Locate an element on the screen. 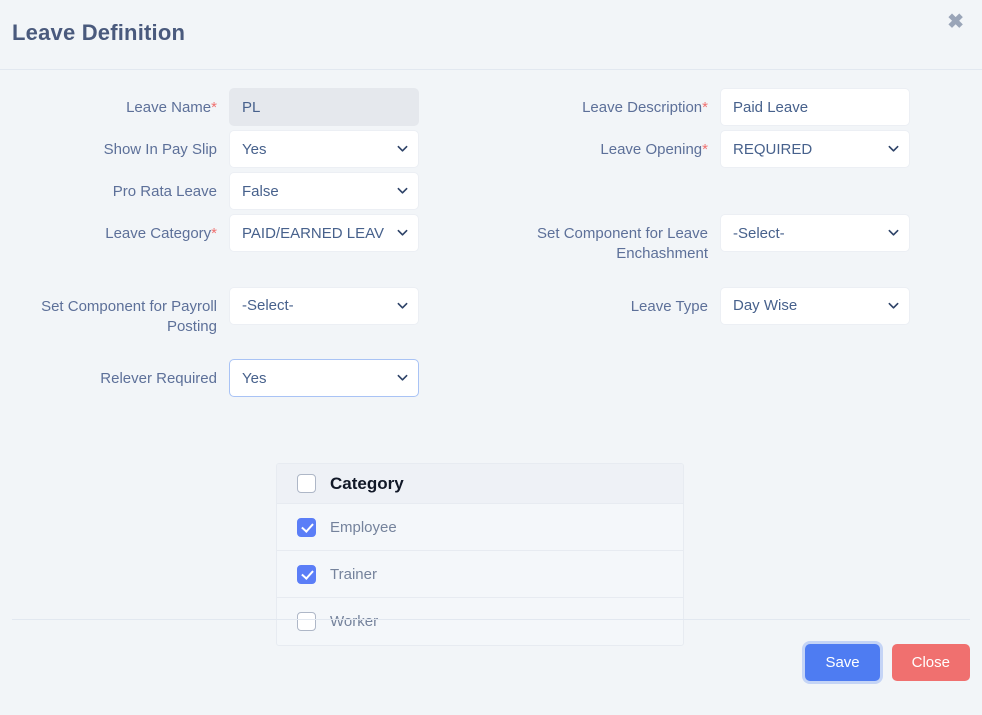 This screenshot has height=715, width=982. relever-required-select: Yes is located at coordinates (324, 378).